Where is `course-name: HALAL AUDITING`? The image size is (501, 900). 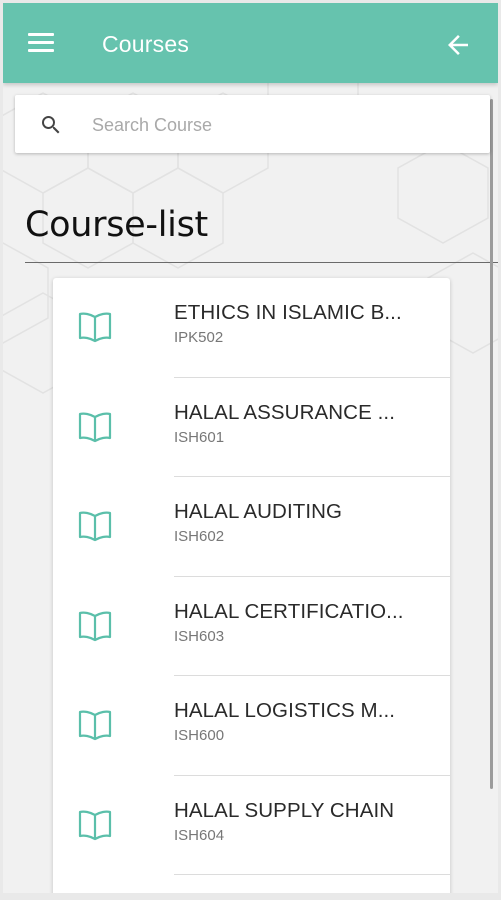 course-name: HALAL AUDITING is located at coordinates (258, 511).